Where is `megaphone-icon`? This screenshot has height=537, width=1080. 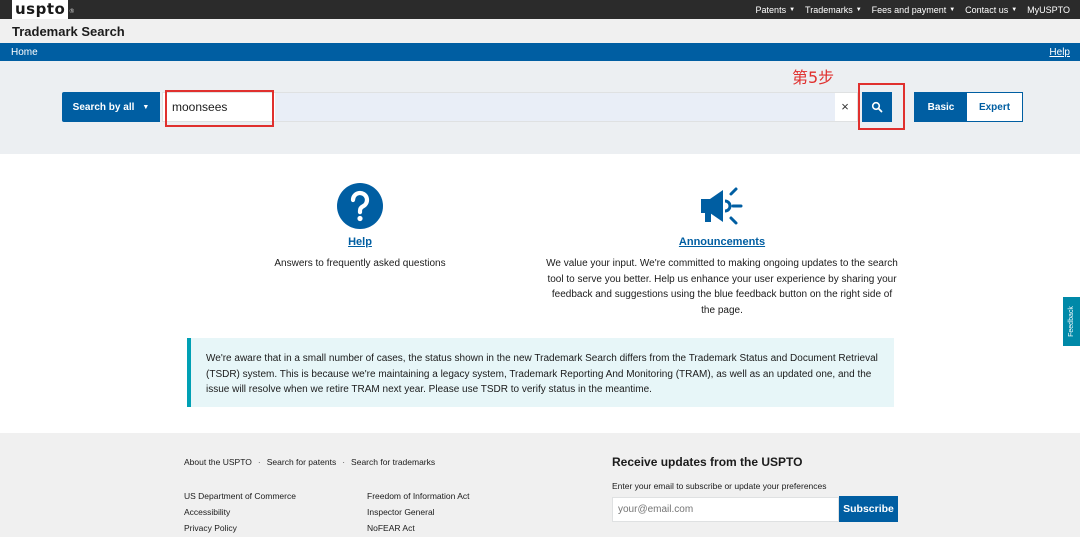
megaphone-icon is located at coordinates (722, 206).